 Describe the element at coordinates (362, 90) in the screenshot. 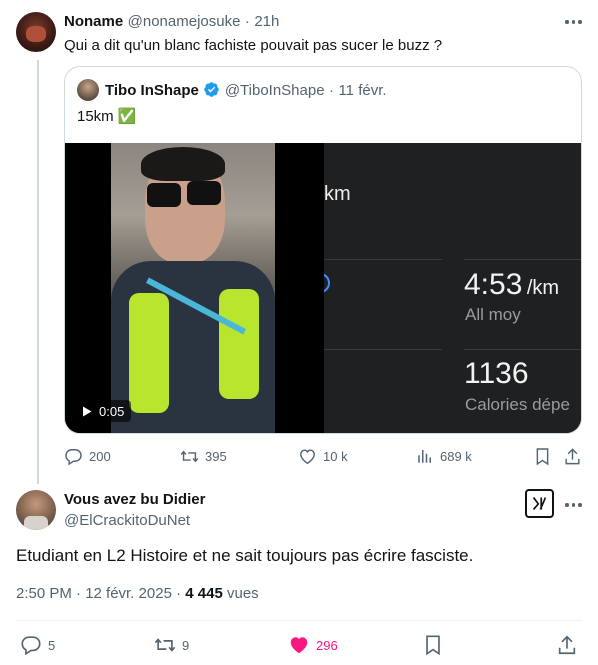

I see `quoted-date: 11 févr.` at that location.